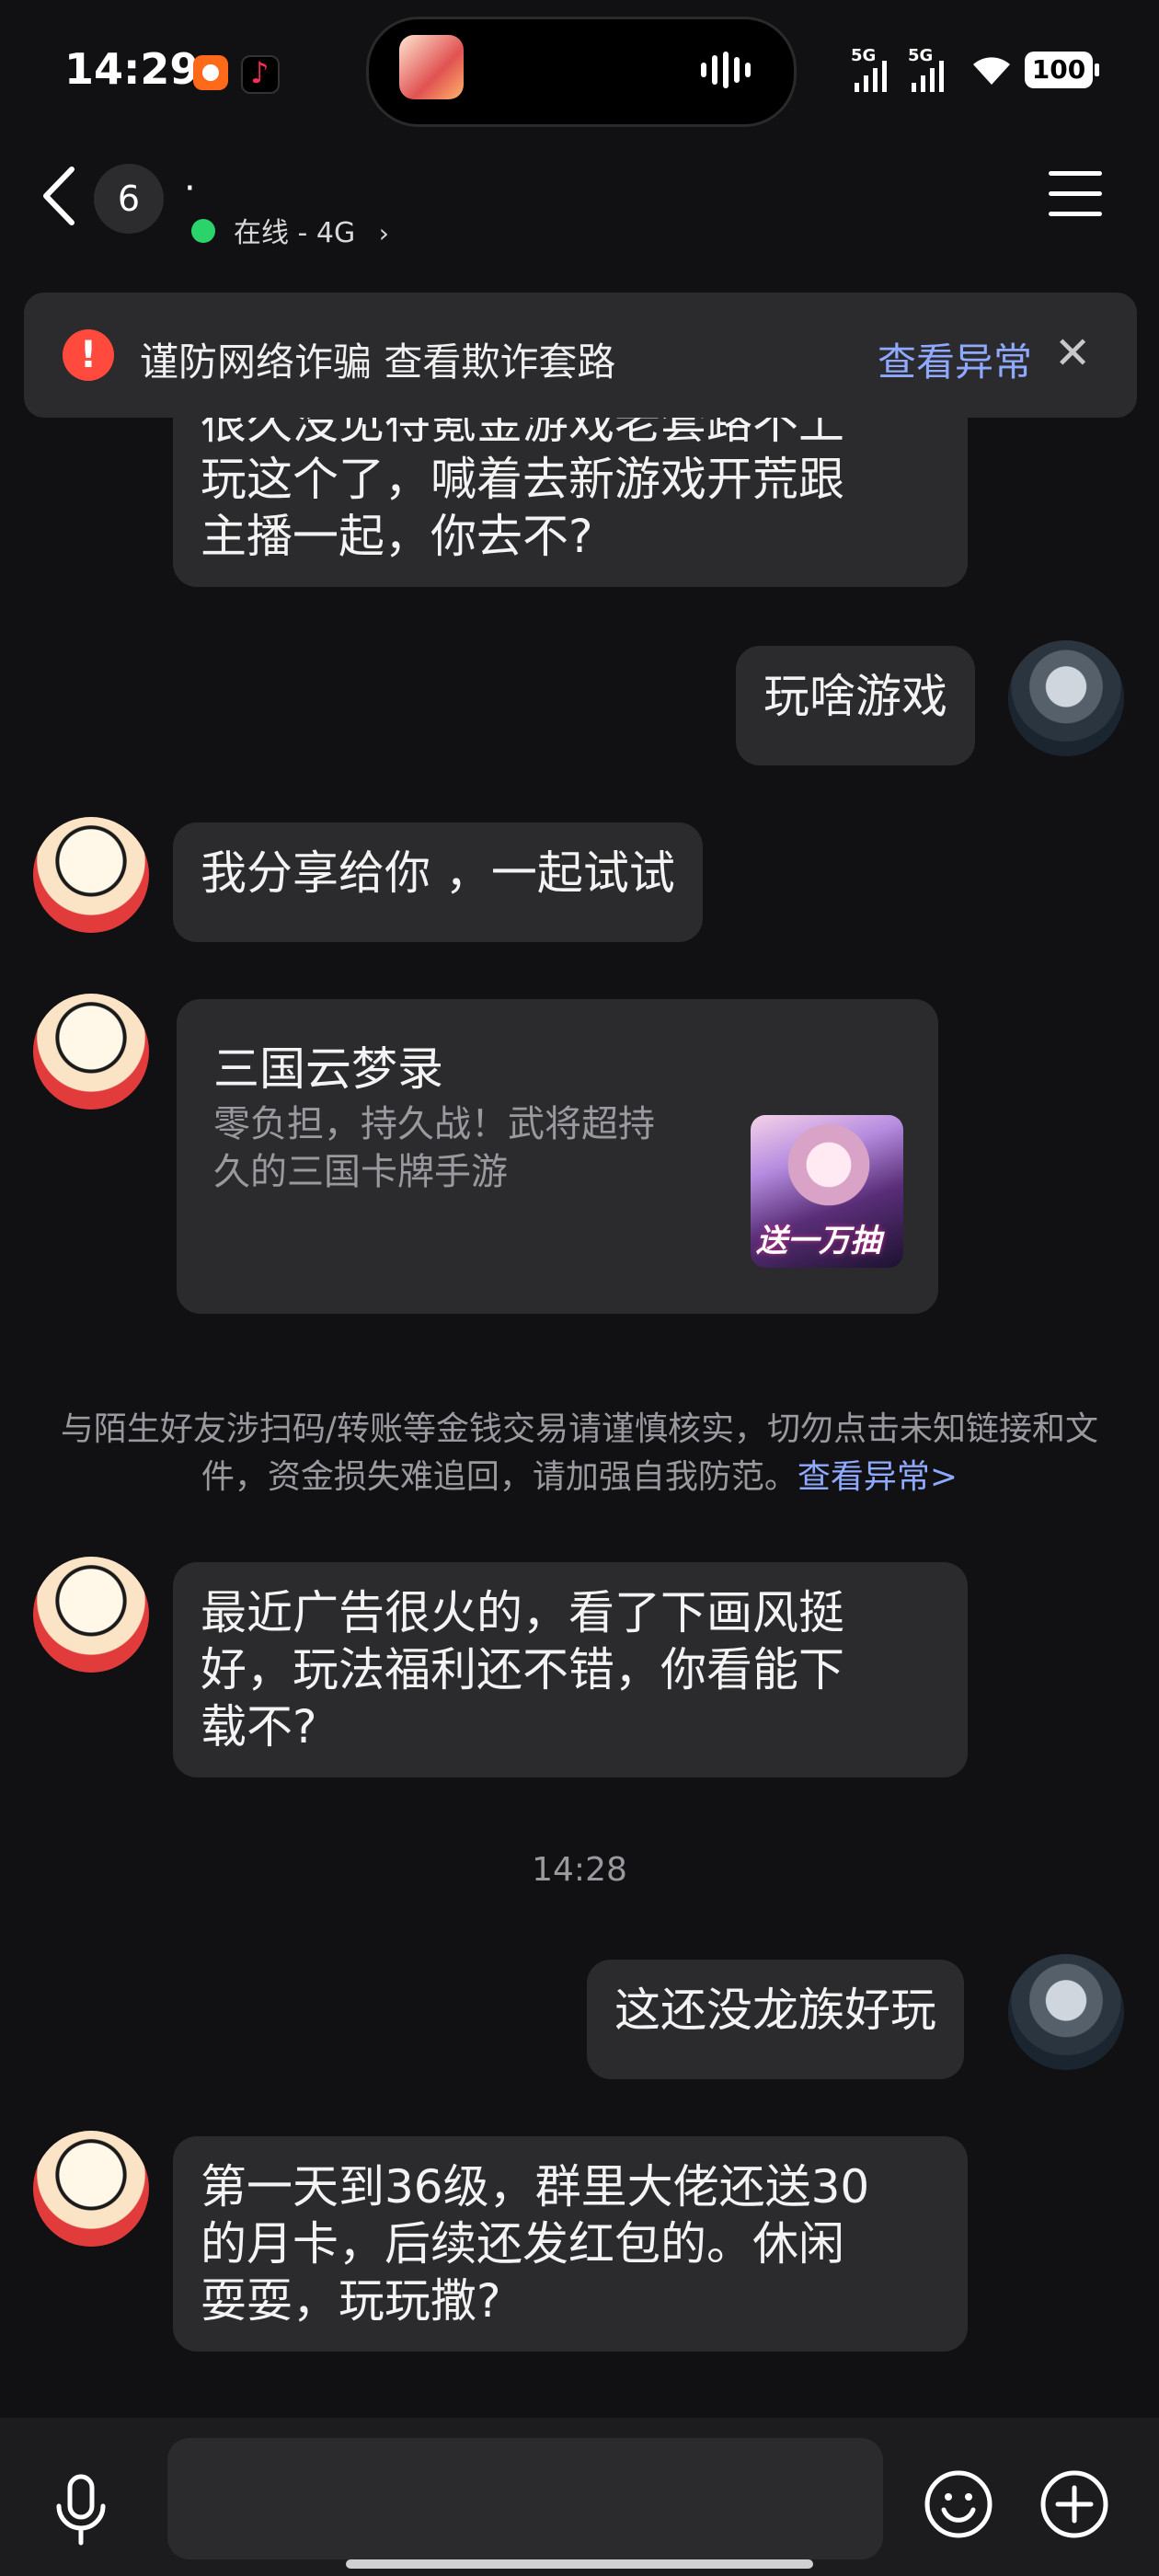  What do you see at coordinates (434, 1124) in the screenshot?
I see `card-desc-line: 零负担，持久战！武将超持` at bounding box center [434, 1124].